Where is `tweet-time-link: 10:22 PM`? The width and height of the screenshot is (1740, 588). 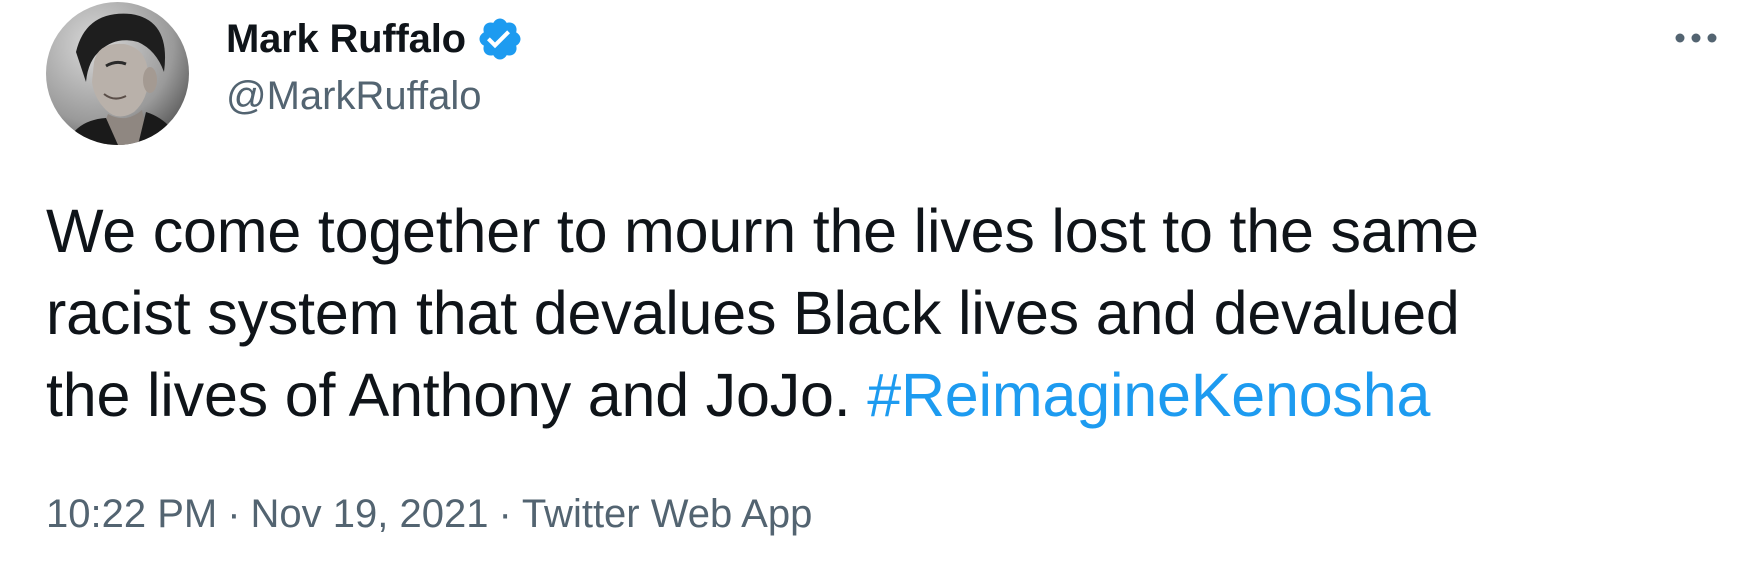
tweet-time-link: 10:22 PM is located at coordinates (131, 514).